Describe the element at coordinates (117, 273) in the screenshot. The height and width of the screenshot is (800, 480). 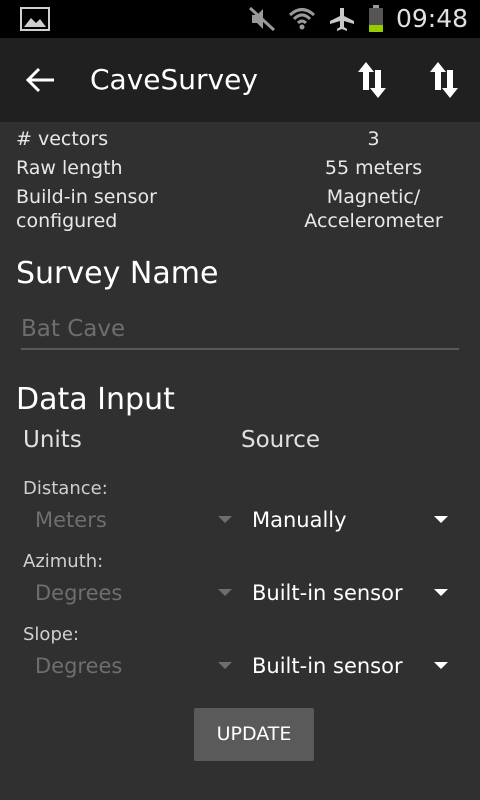
I see `survey-name-heading: Survey Name` at that location.